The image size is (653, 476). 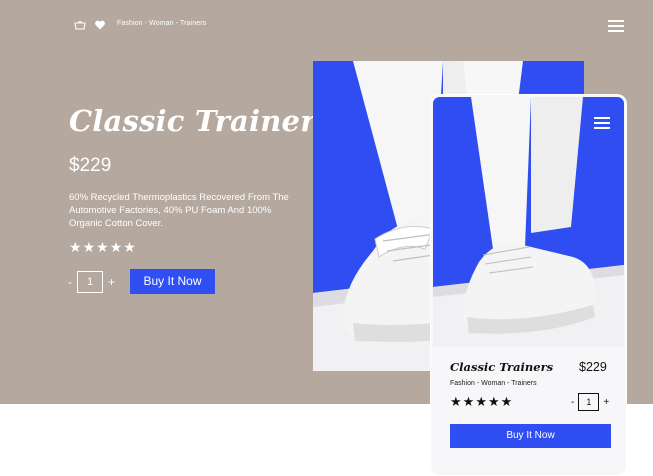 I want to click on card-rating-stars: ★ ★ ★ ★ ★, so click(x=481, y=401).